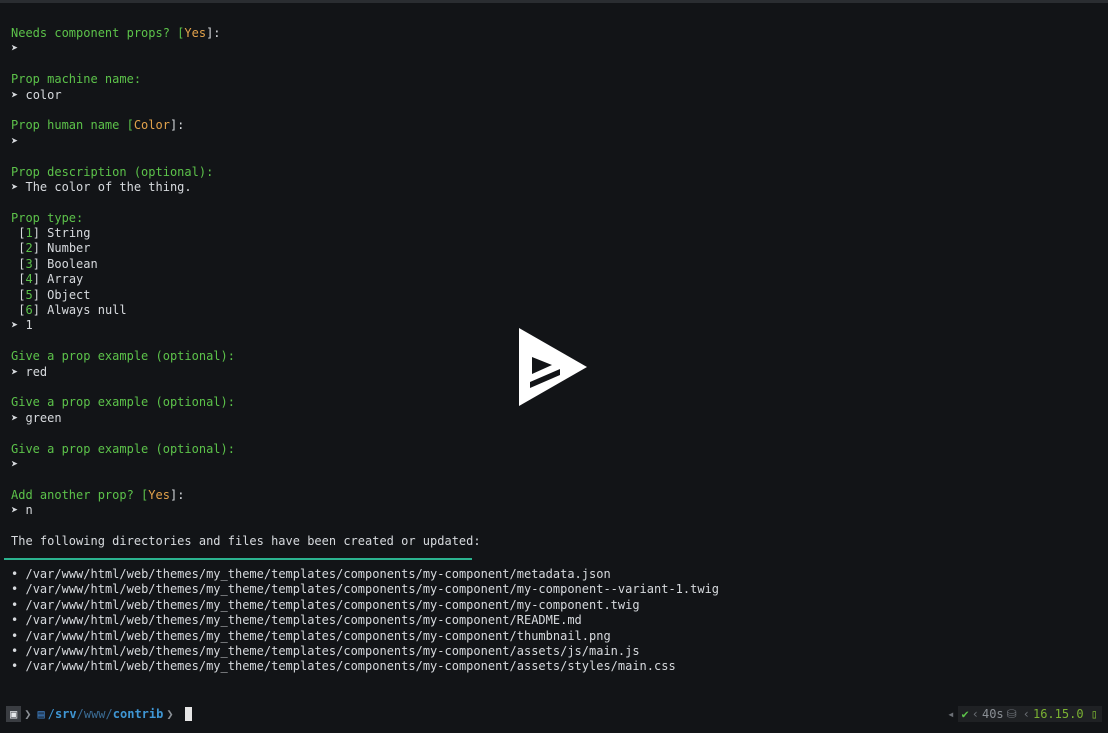 This screenshot has width=1108, height=733. What do you see at coordinates (559, 248) in the screenshot?
I see `prop-type-option: [2] Number` at bounding box center [559, 248].